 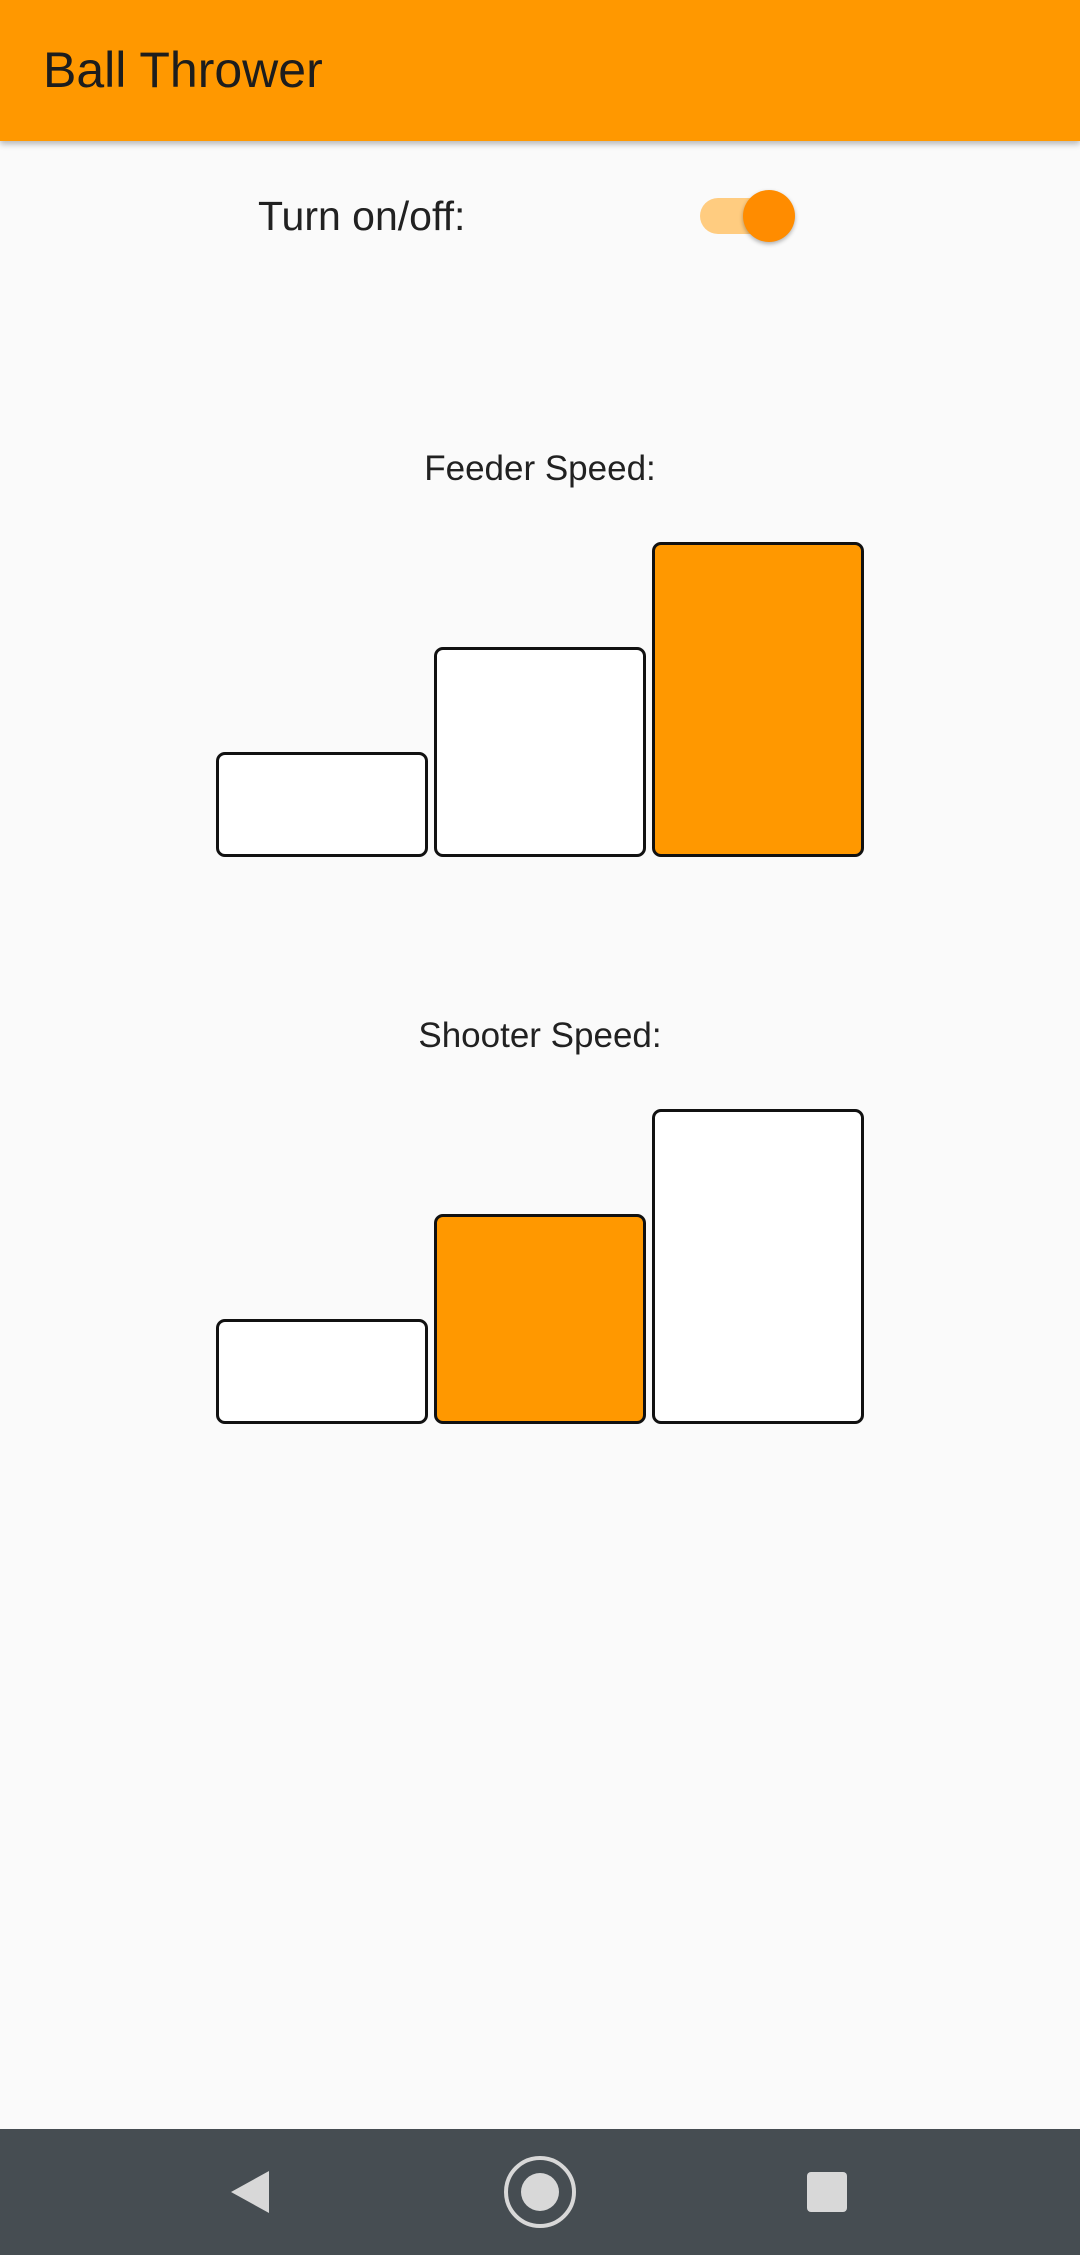 I want to click on recents-icon, so click(x=827, y=2192).